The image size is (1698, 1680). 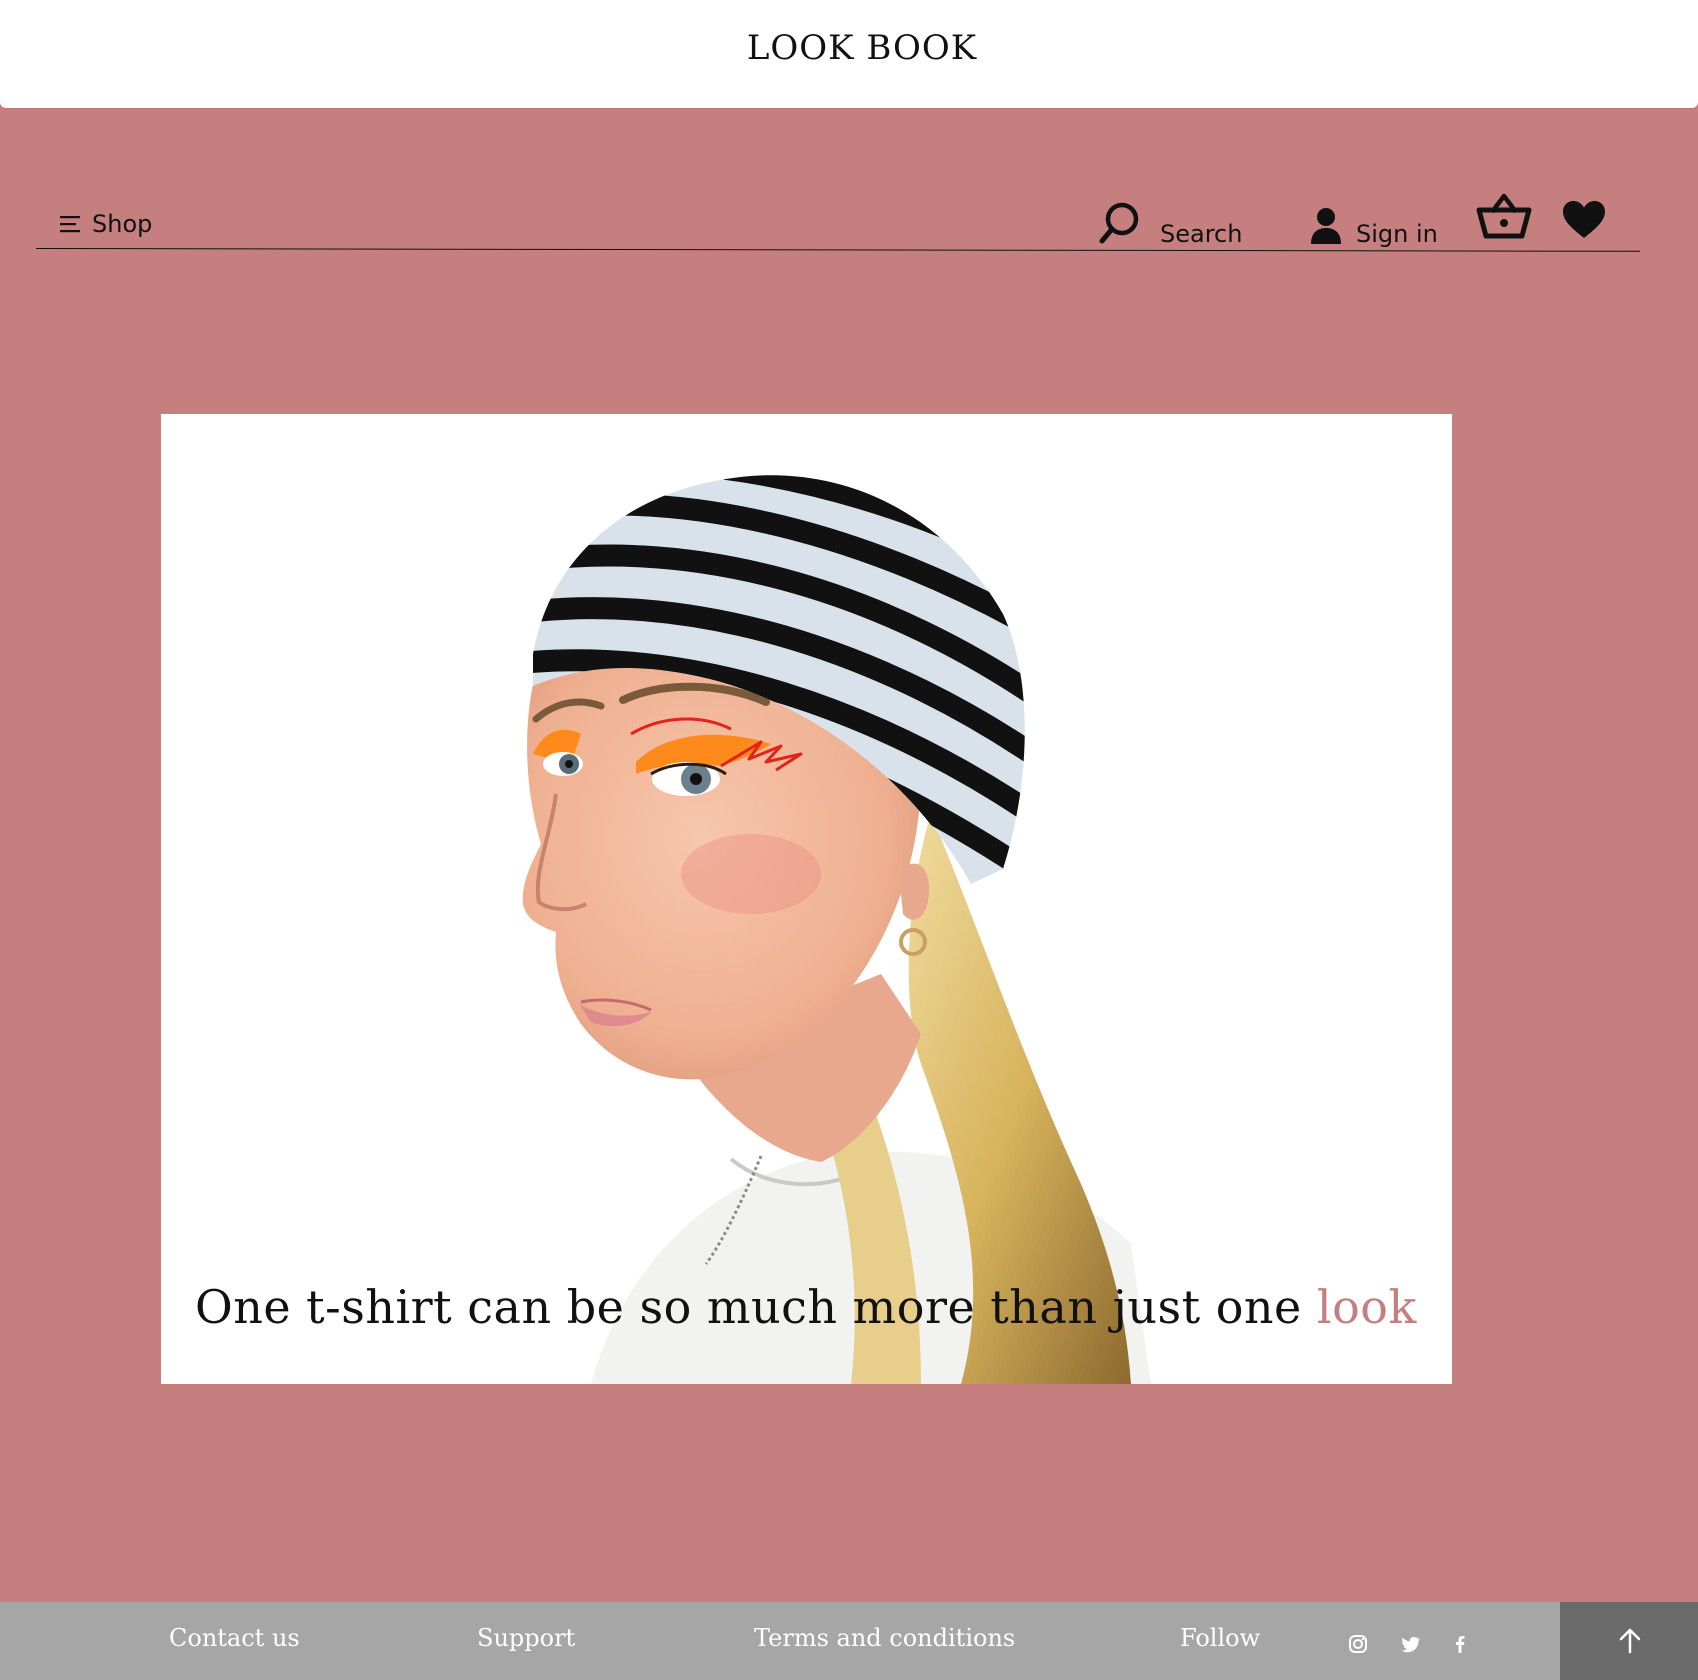 I want to click on shop-menu-button: Shop, so click(x=106, y=224).